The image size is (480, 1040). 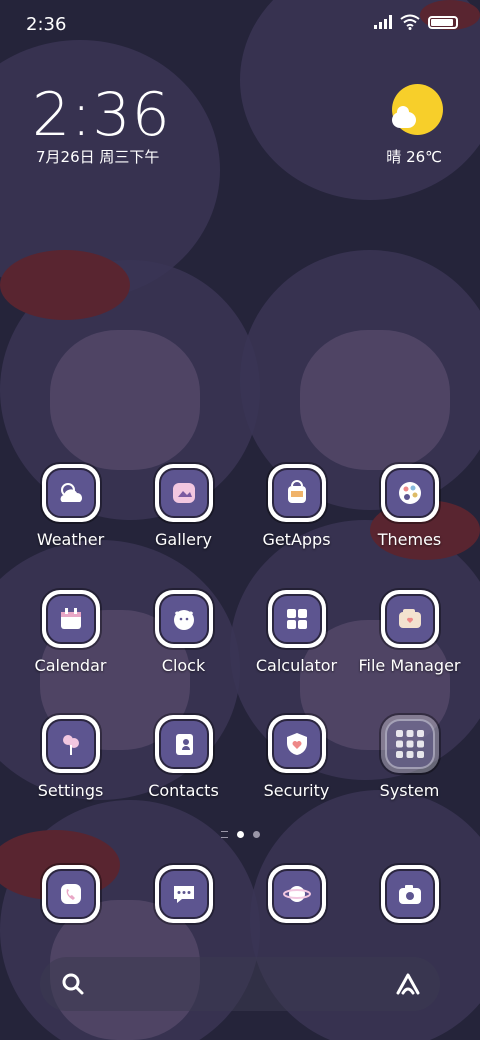 What do you see at coordinates (409, 665) in the screenshot?
I see `app-label: File Manager` at bounding box center [409, 665].